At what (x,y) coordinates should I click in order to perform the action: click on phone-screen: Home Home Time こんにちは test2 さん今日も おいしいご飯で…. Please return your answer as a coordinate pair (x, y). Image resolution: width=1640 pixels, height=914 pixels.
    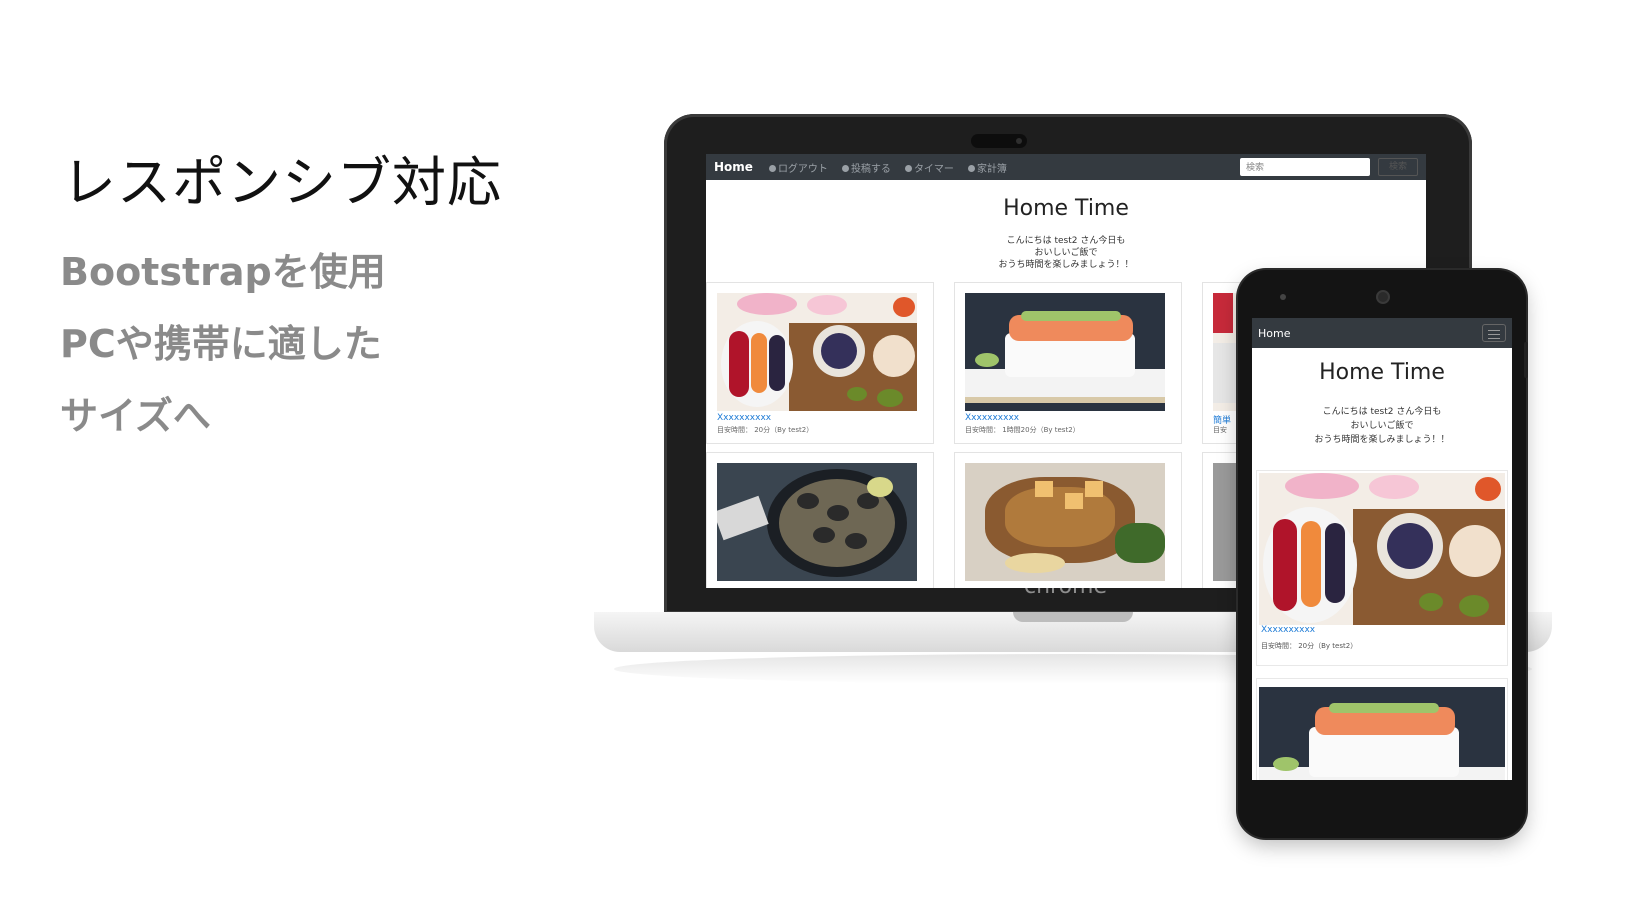
    Looking at the image, I should click on (1382, 549).